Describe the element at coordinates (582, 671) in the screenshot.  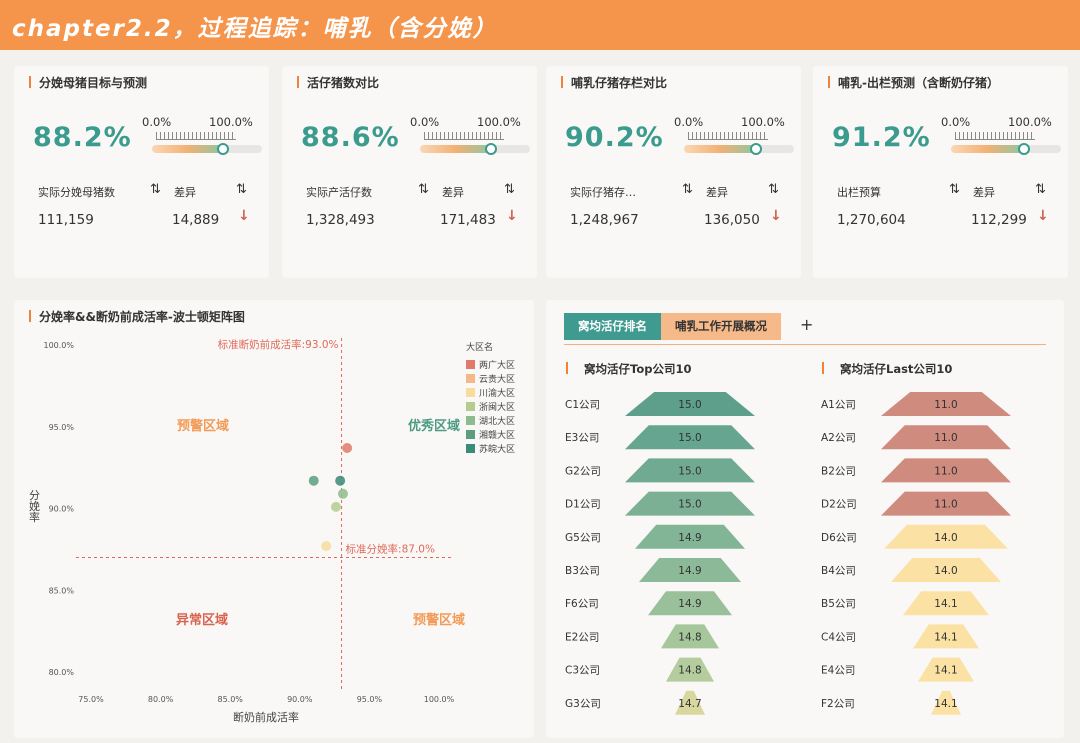
I see `funnel-category: C3公司` at that location.